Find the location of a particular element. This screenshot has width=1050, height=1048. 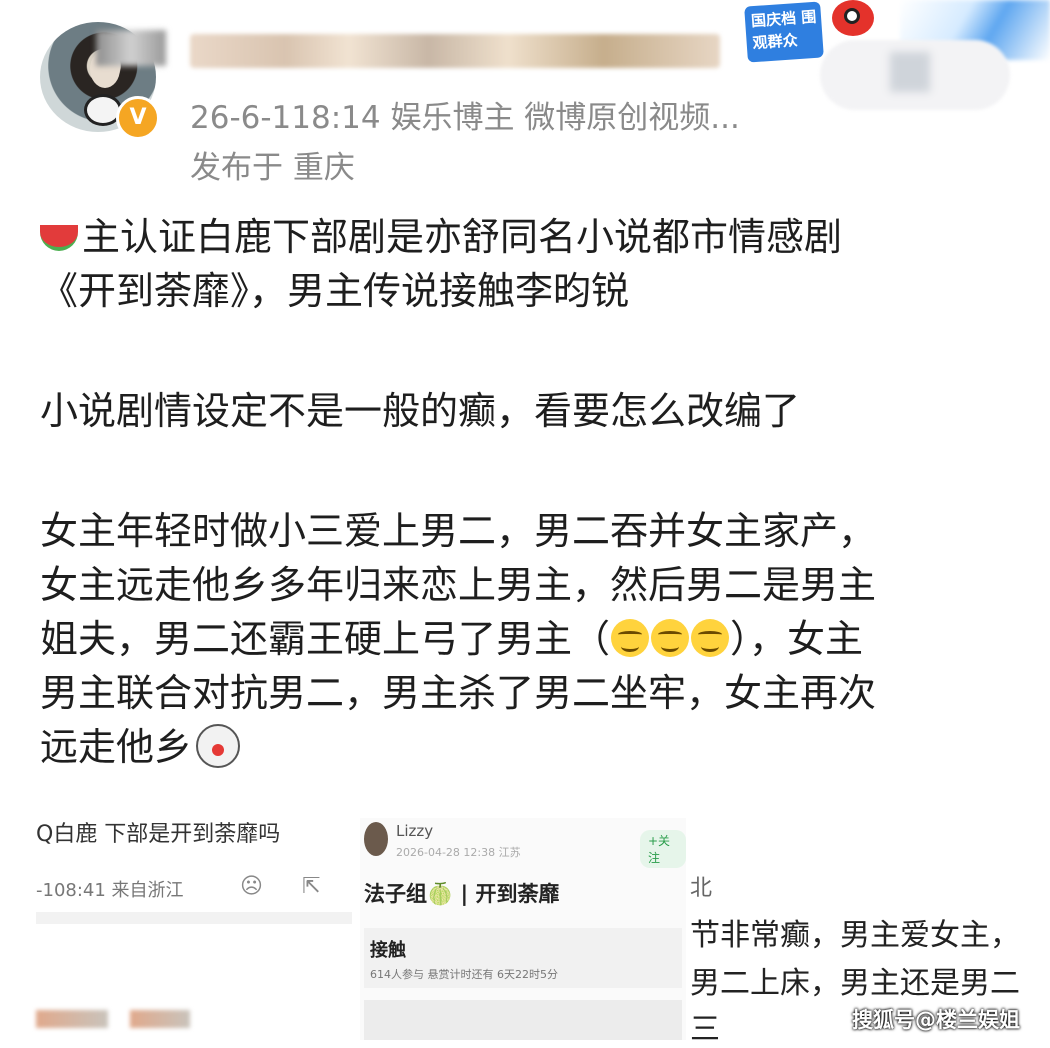

text-fragment: 三 is located at coordinates (705, 1029).